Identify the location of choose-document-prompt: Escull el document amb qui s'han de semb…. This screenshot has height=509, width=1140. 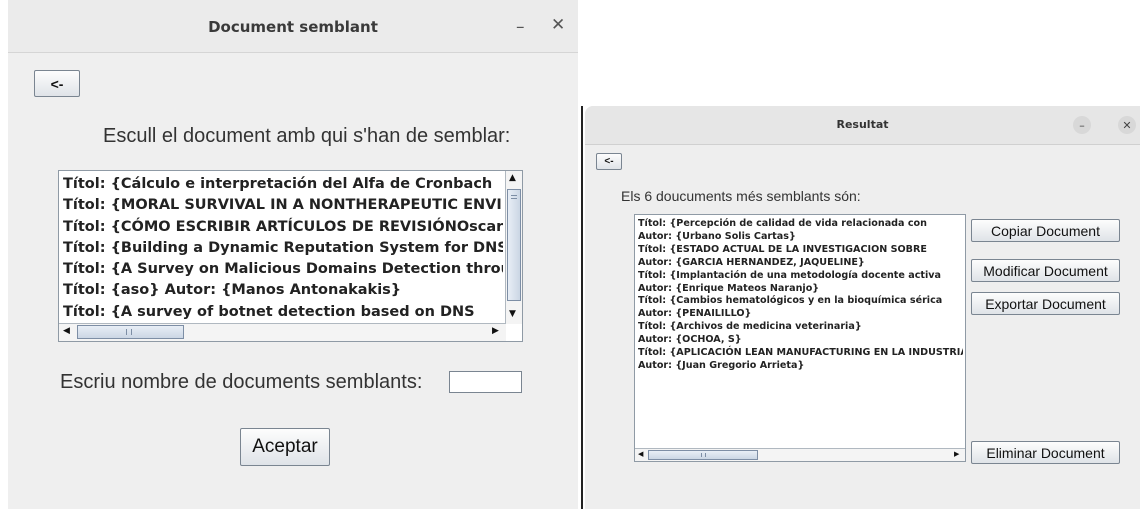
(307, 136).